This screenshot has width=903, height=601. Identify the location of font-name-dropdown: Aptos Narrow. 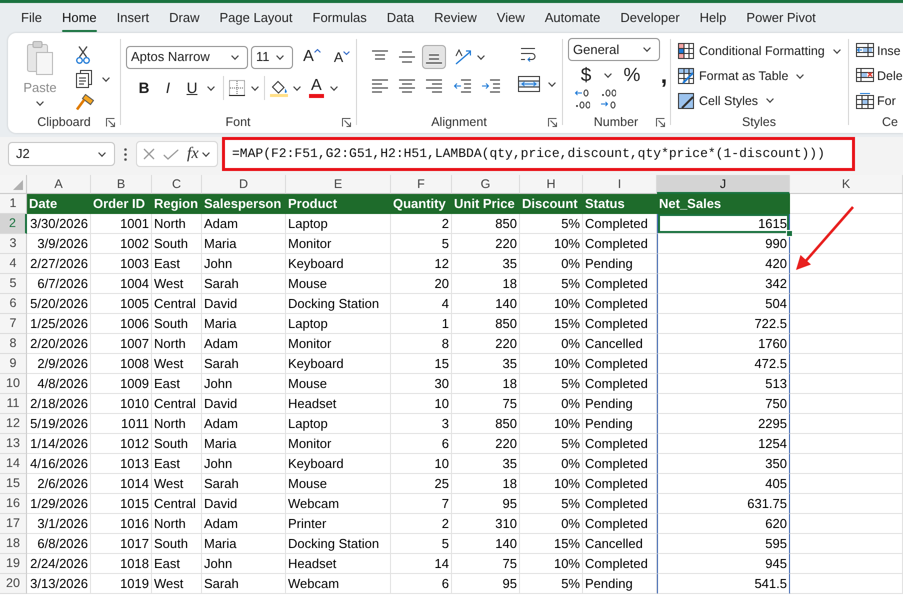
(187, 57).